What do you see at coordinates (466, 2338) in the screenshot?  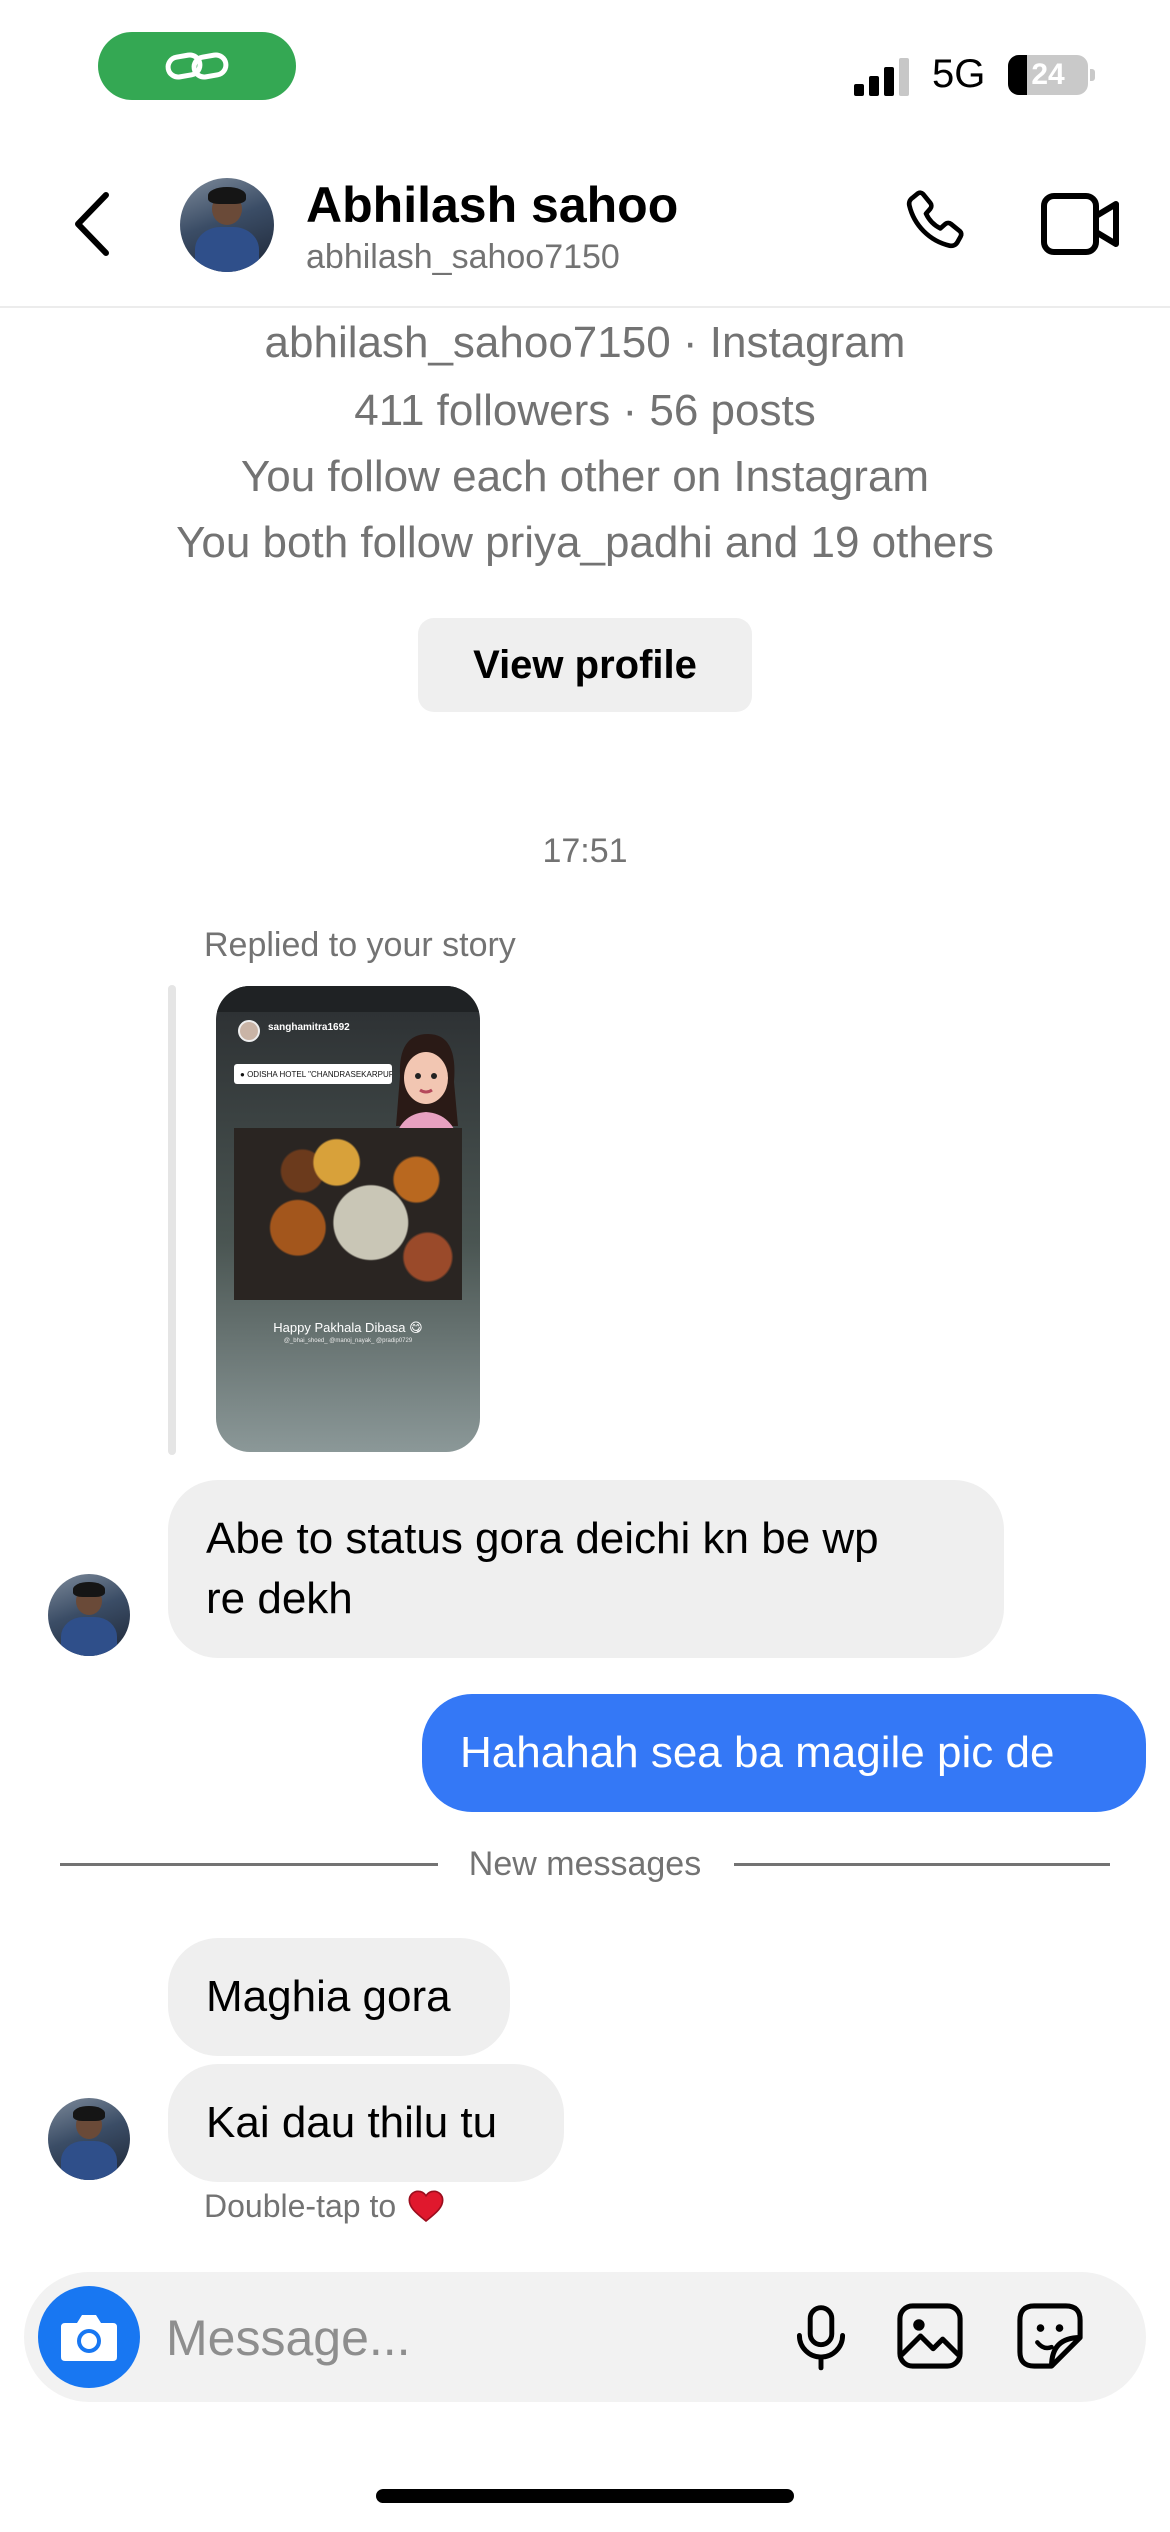 I see `message-input` at bounding box center [466, 2338].